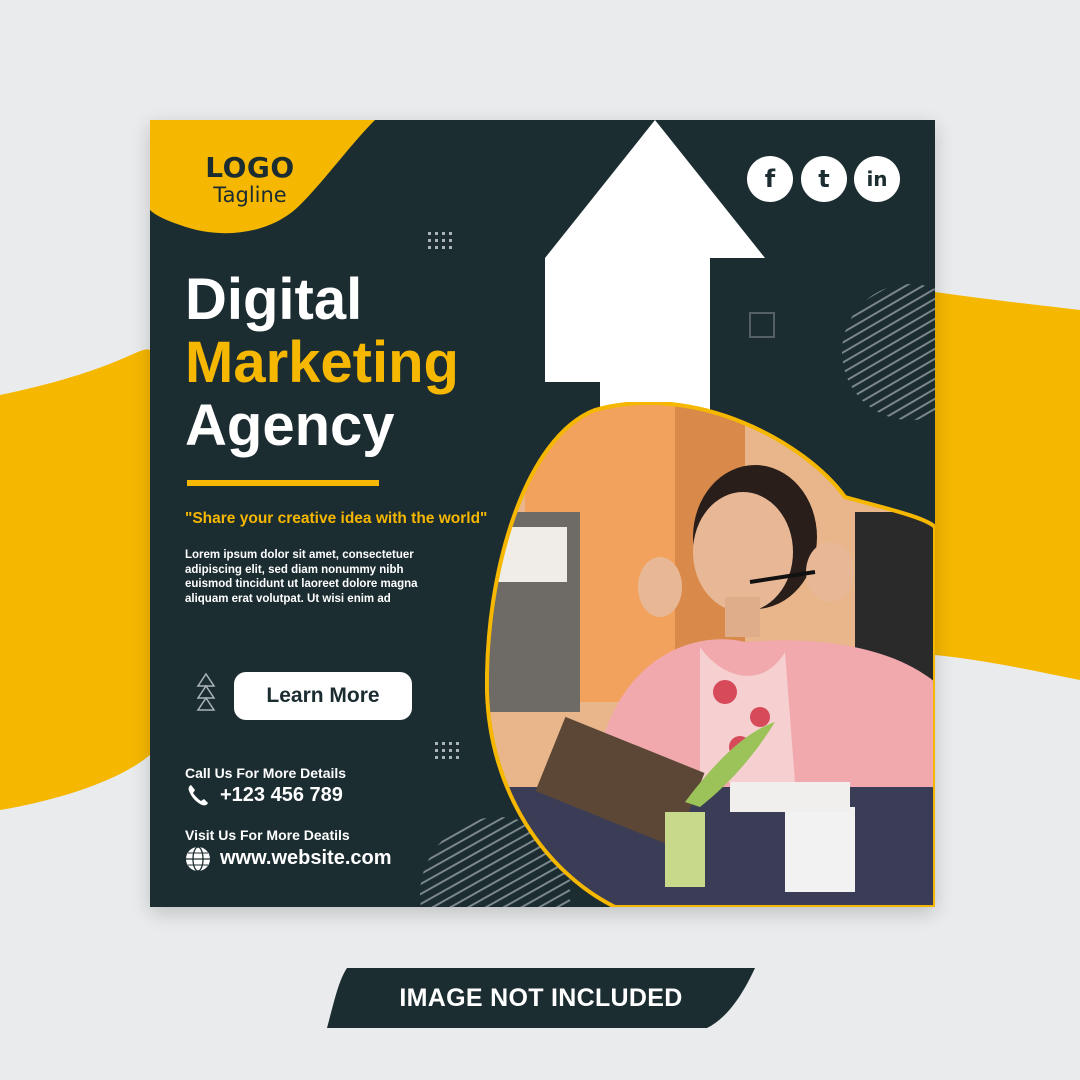 This screenshot has height=1080, width=1080. Describe the element at coordinates (198, 795) in the screenshot. I see `phone-icon` at that location.